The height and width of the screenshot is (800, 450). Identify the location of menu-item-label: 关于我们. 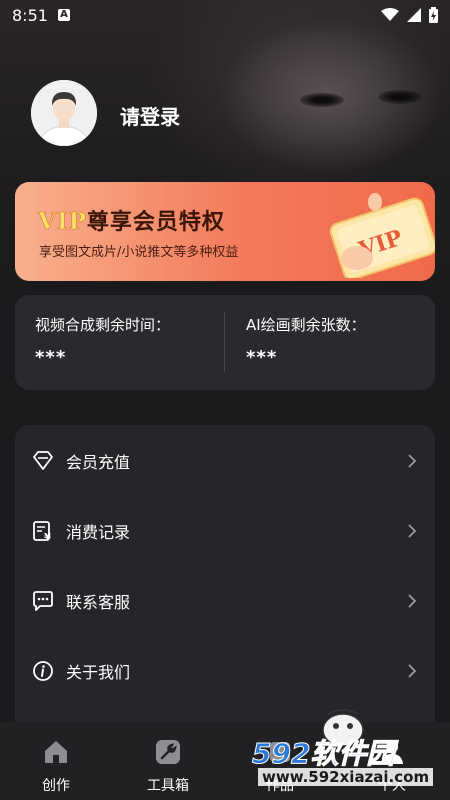
(98, 672).